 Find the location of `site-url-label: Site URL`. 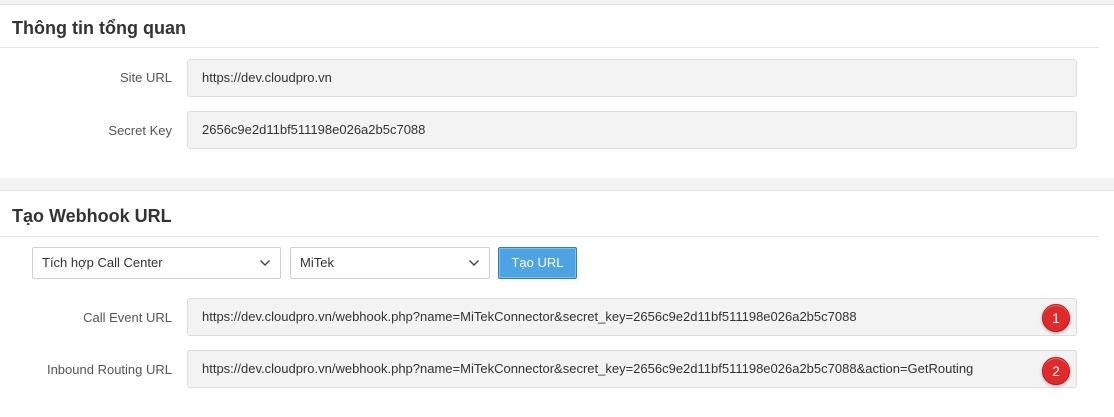

site-url-label: Site URL is located at coordinates (145, 77).